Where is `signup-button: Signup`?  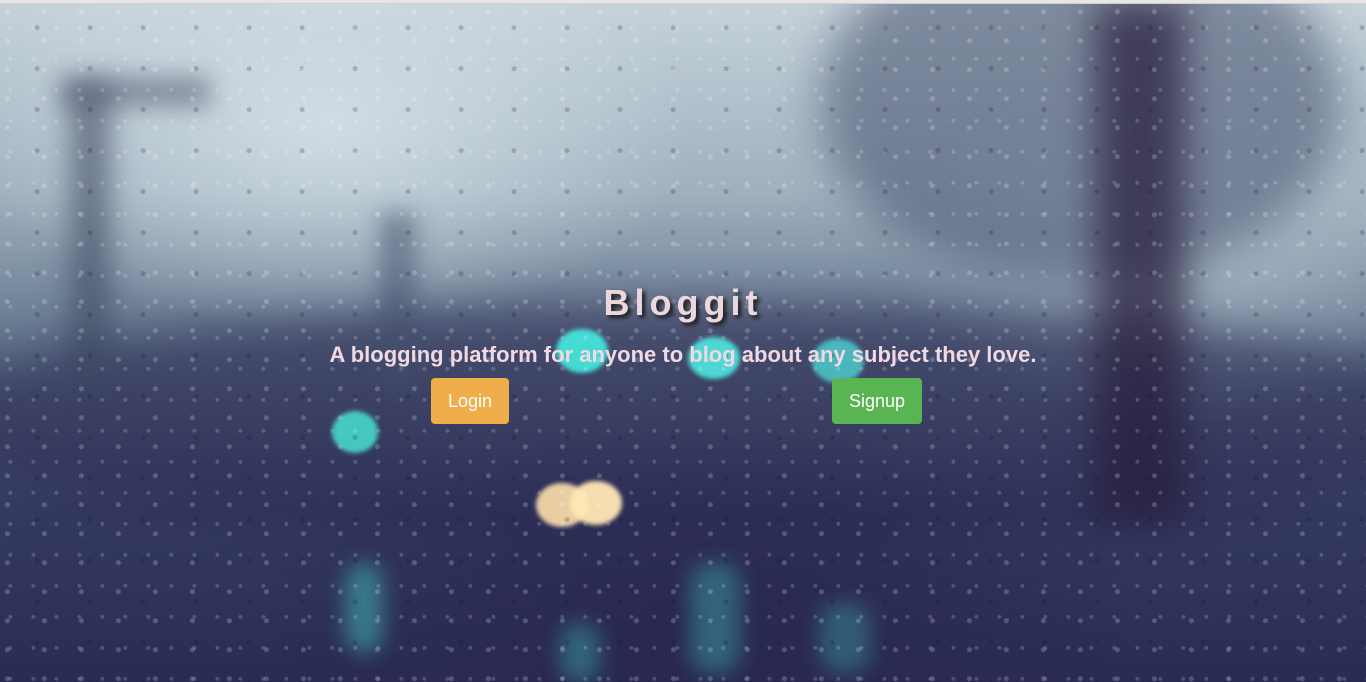
signup-button: Signup is located at coordinates (877, 401).